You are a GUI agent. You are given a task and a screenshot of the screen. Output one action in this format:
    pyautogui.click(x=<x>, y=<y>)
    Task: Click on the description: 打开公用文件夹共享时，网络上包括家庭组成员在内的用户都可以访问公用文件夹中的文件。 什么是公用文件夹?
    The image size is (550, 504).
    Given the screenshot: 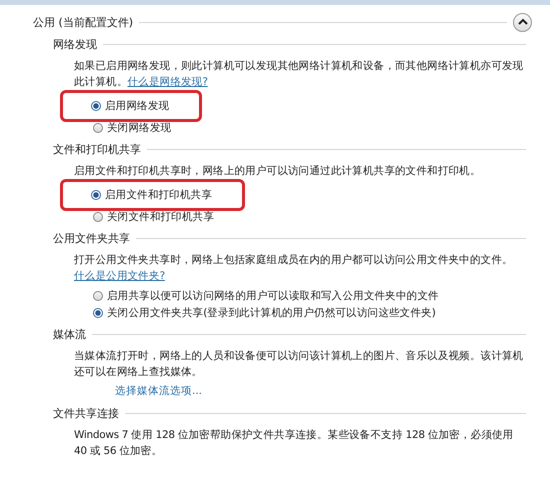 What is the action you would take?
    pyautogui.click(x=294, y=268)
    